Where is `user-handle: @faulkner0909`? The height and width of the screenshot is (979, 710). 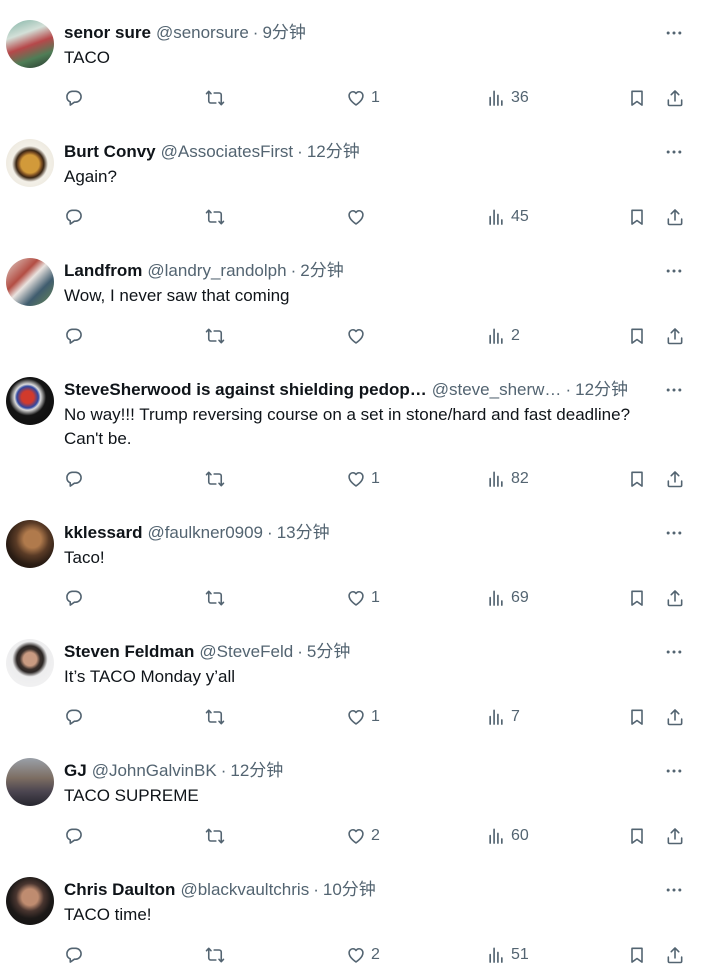
user-handle: @faulkner0909 is located at coordinates (205, 532).